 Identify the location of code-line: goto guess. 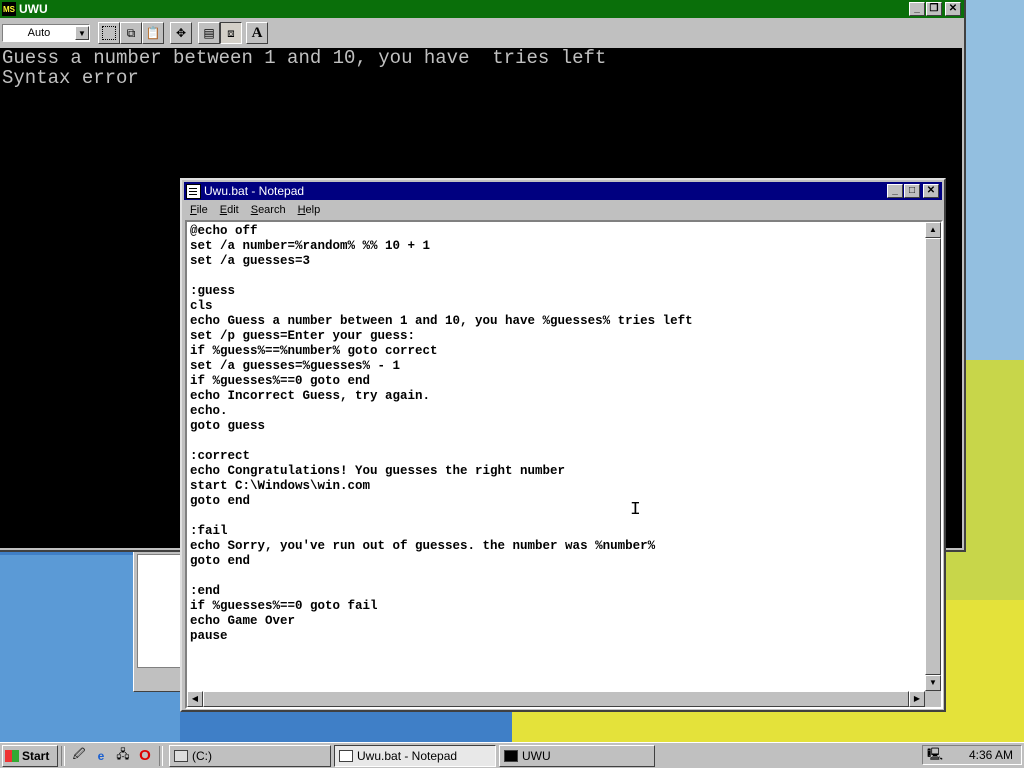
(228, 426).